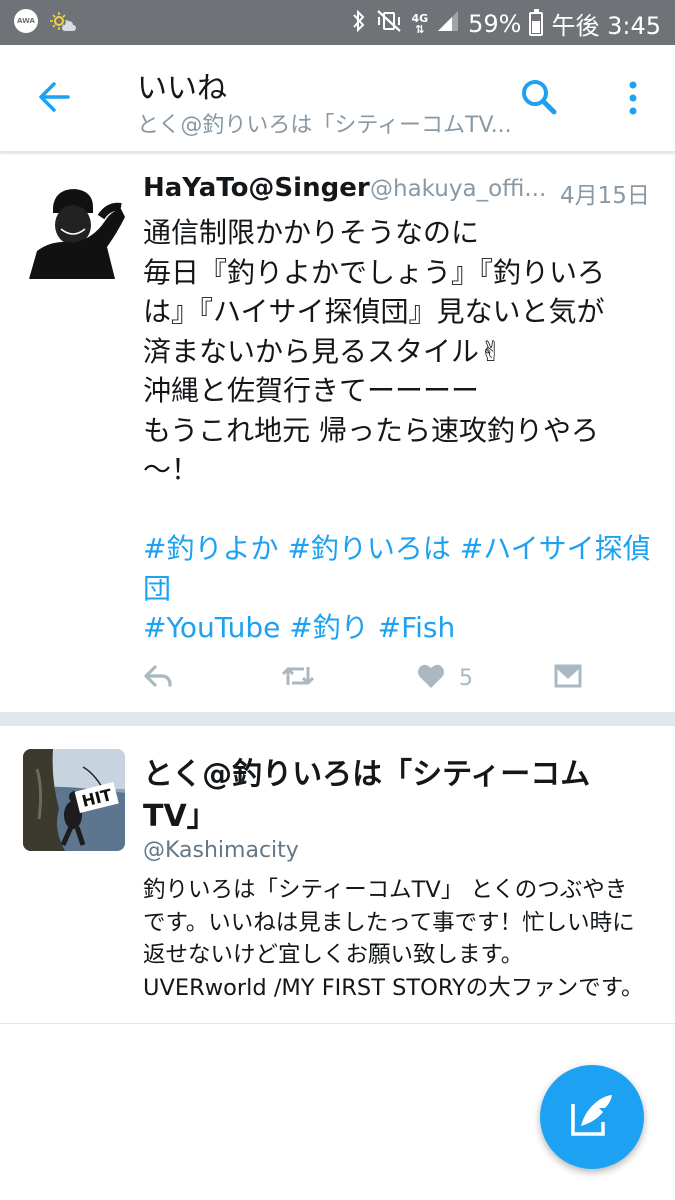 The height and width of the screenshot is (1200, 675). I want to click on battery-icon, so click(536, 22).